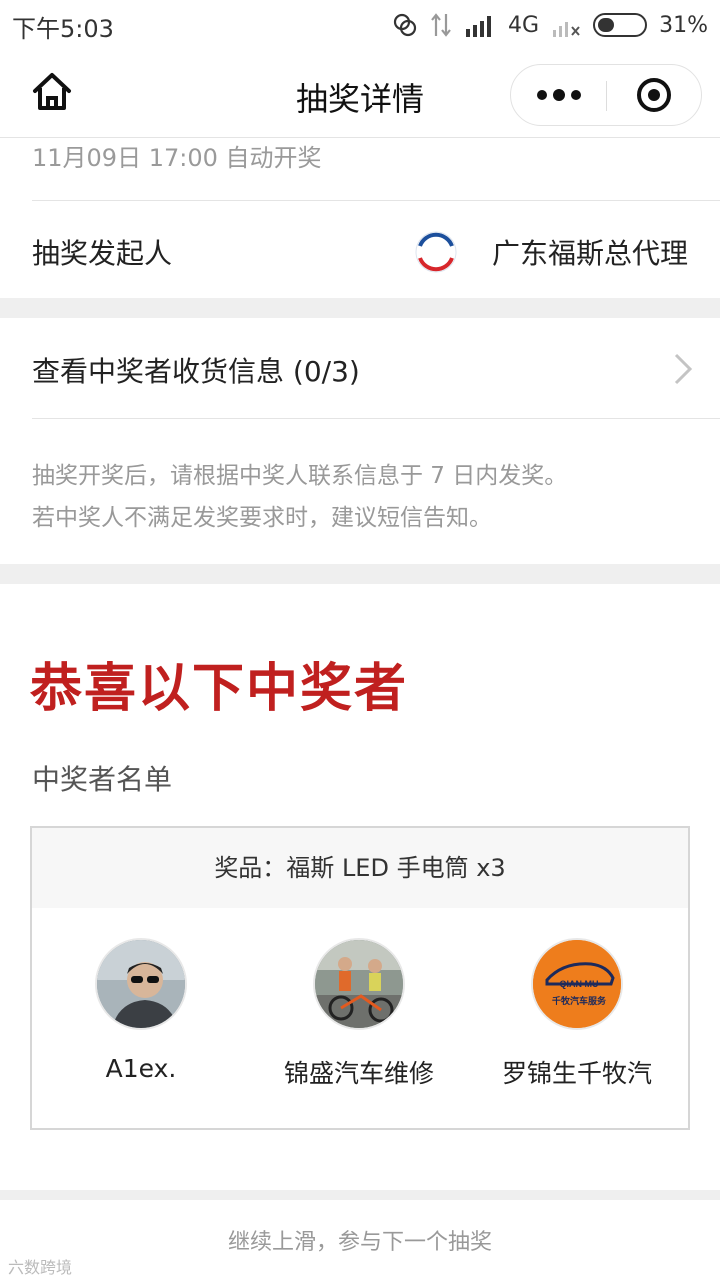  Describe the element at coordinates (262, 518) in the screenshot. I see `shipping-tip-line-2: 若中奖人不满足发奖要求时，建议短信告知。` at that location.